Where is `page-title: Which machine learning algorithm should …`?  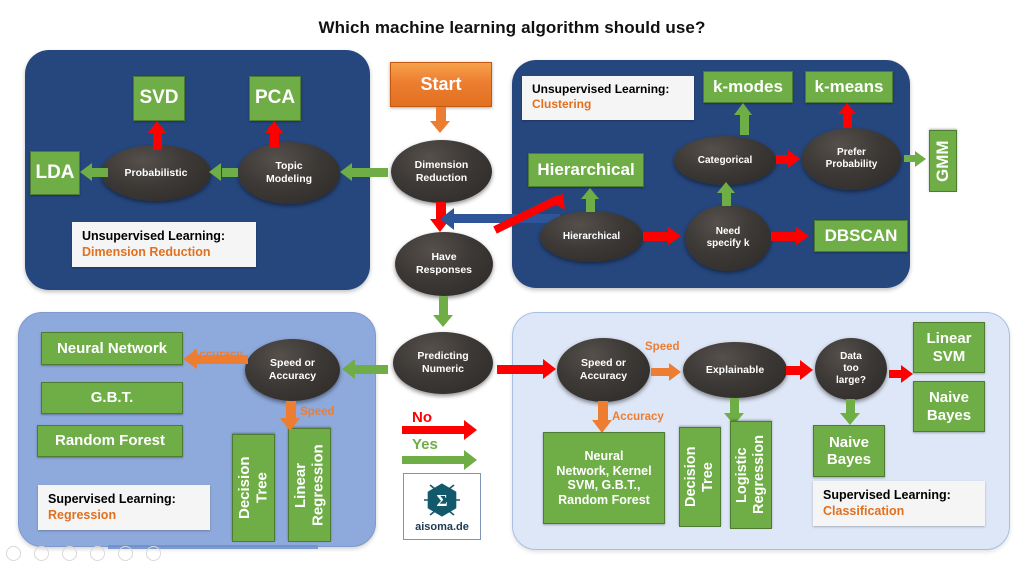 page-title: Which machine learning algorithm should … is located at coordinates (512, 27).